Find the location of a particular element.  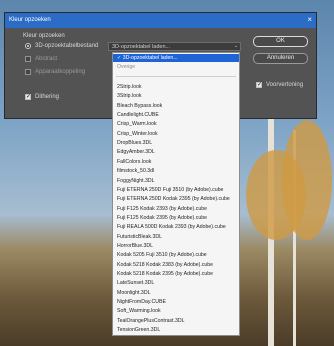

checkbox-dithering is located at coordinates (28, 96).